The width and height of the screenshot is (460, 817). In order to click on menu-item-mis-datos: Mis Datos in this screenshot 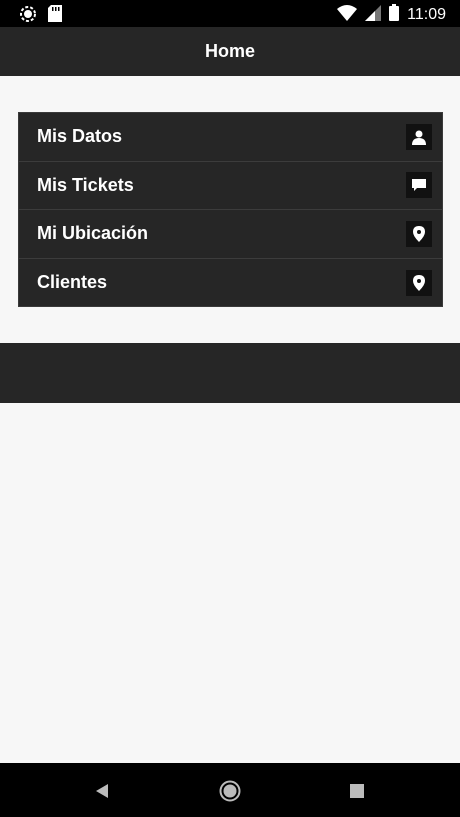, I will do `click(230, 137)`.